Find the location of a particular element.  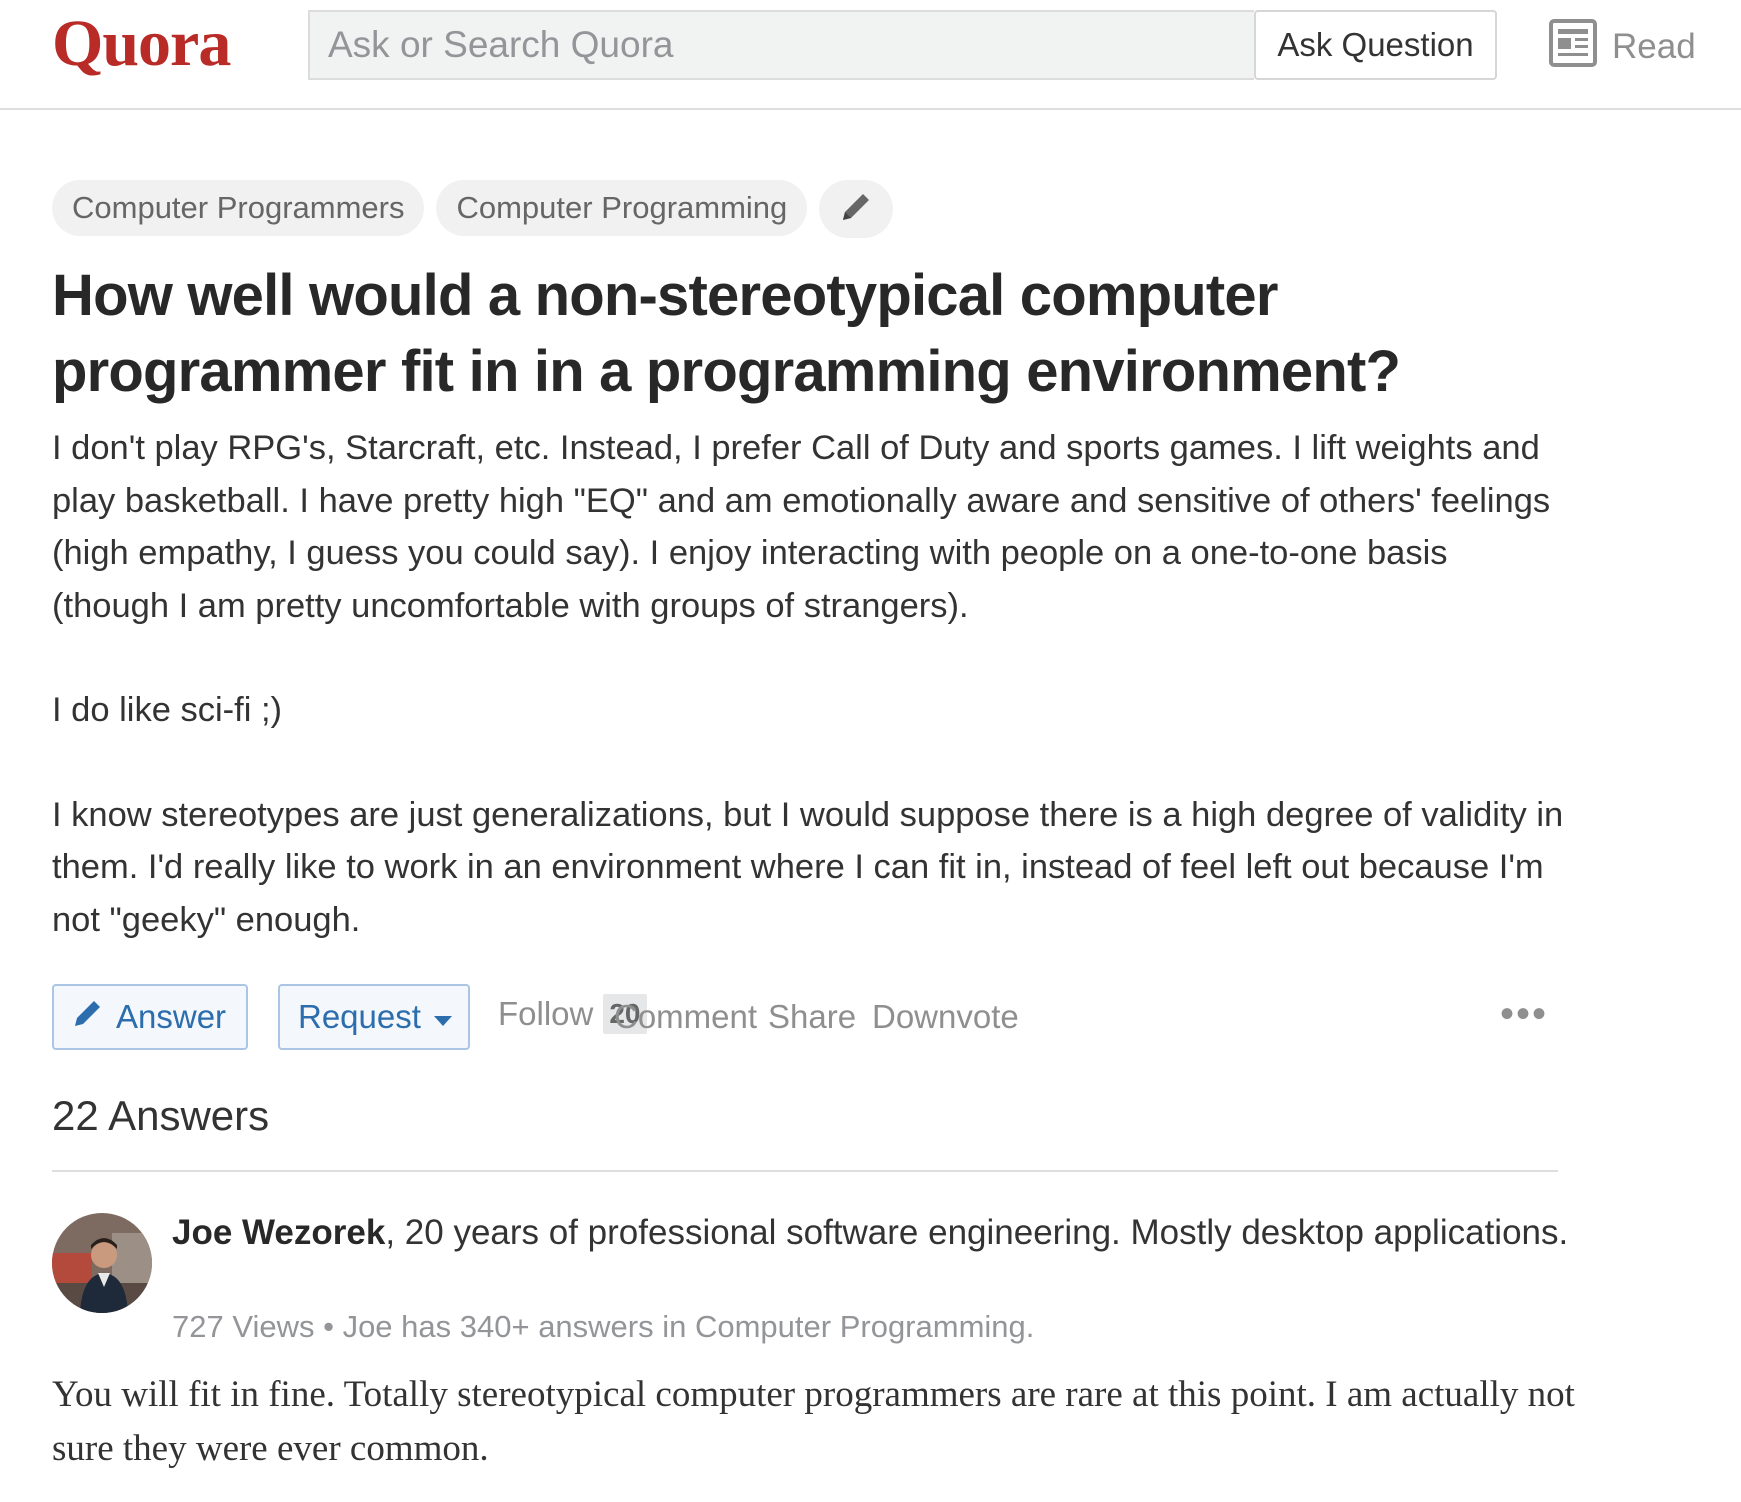

quora-logo: Quora is located at coordinates (141, 44).